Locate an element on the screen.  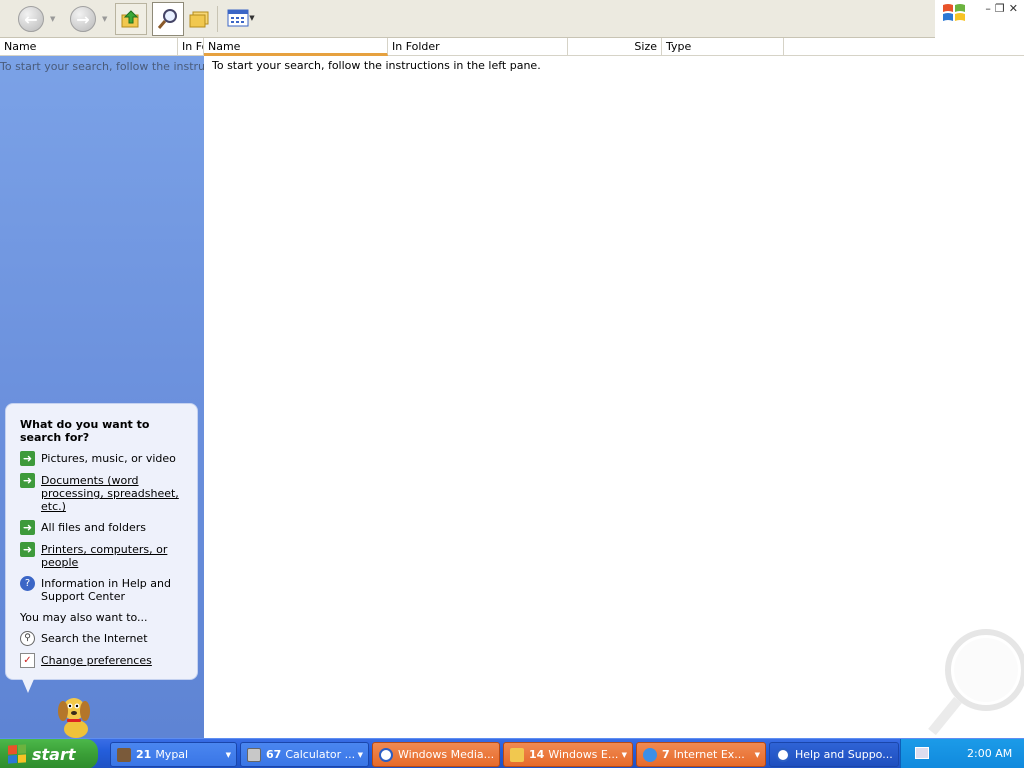
option-label: Search the Internet is located at coordinates (94, 638).